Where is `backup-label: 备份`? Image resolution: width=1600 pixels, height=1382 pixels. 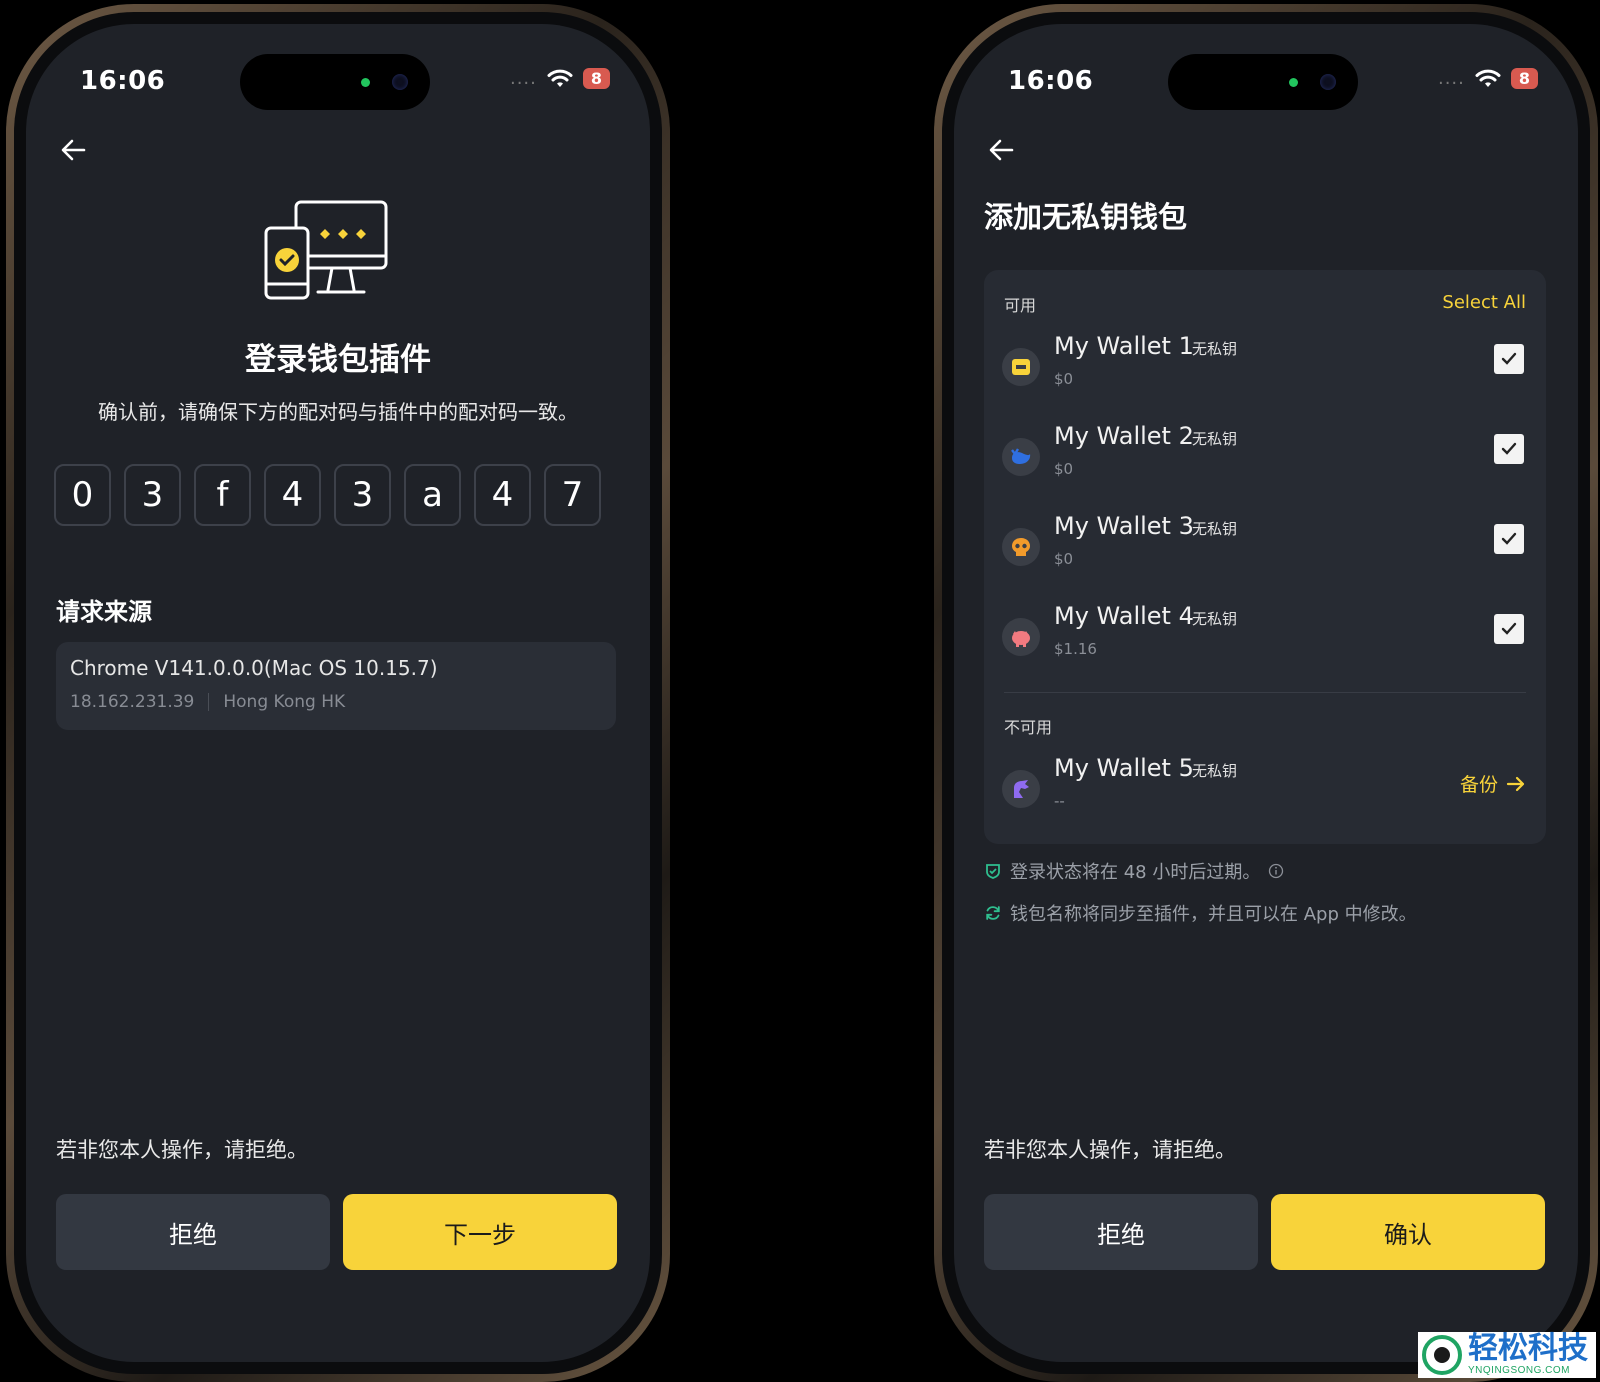
backup-label: 备份 is located at coordinates (1478, 785).